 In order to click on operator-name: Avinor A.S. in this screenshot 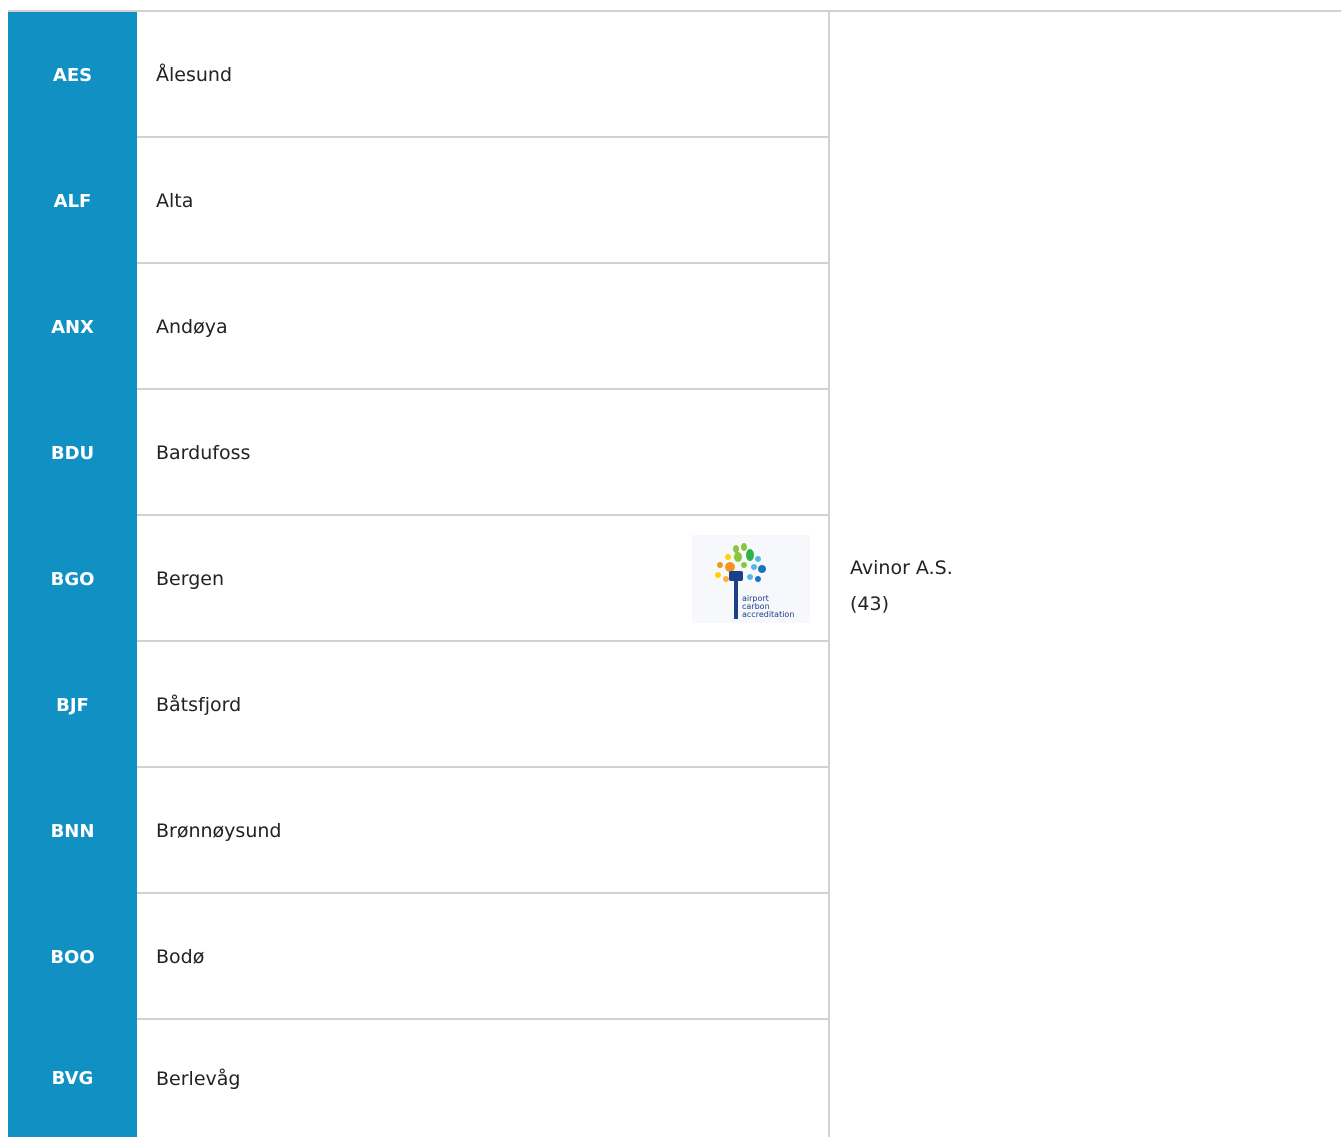, I will do `click(901, 568)`.